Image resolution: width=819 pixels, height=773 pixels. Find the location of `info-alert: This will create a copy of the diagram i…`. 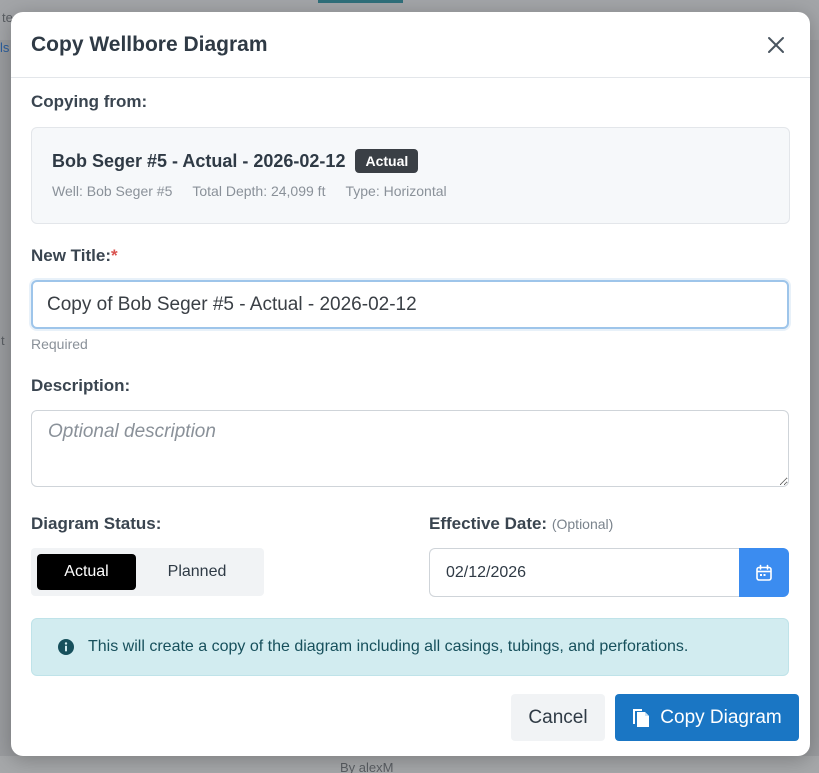

info-alert: This will create a copy of the diagram i… is located at coordinates (410, 647).